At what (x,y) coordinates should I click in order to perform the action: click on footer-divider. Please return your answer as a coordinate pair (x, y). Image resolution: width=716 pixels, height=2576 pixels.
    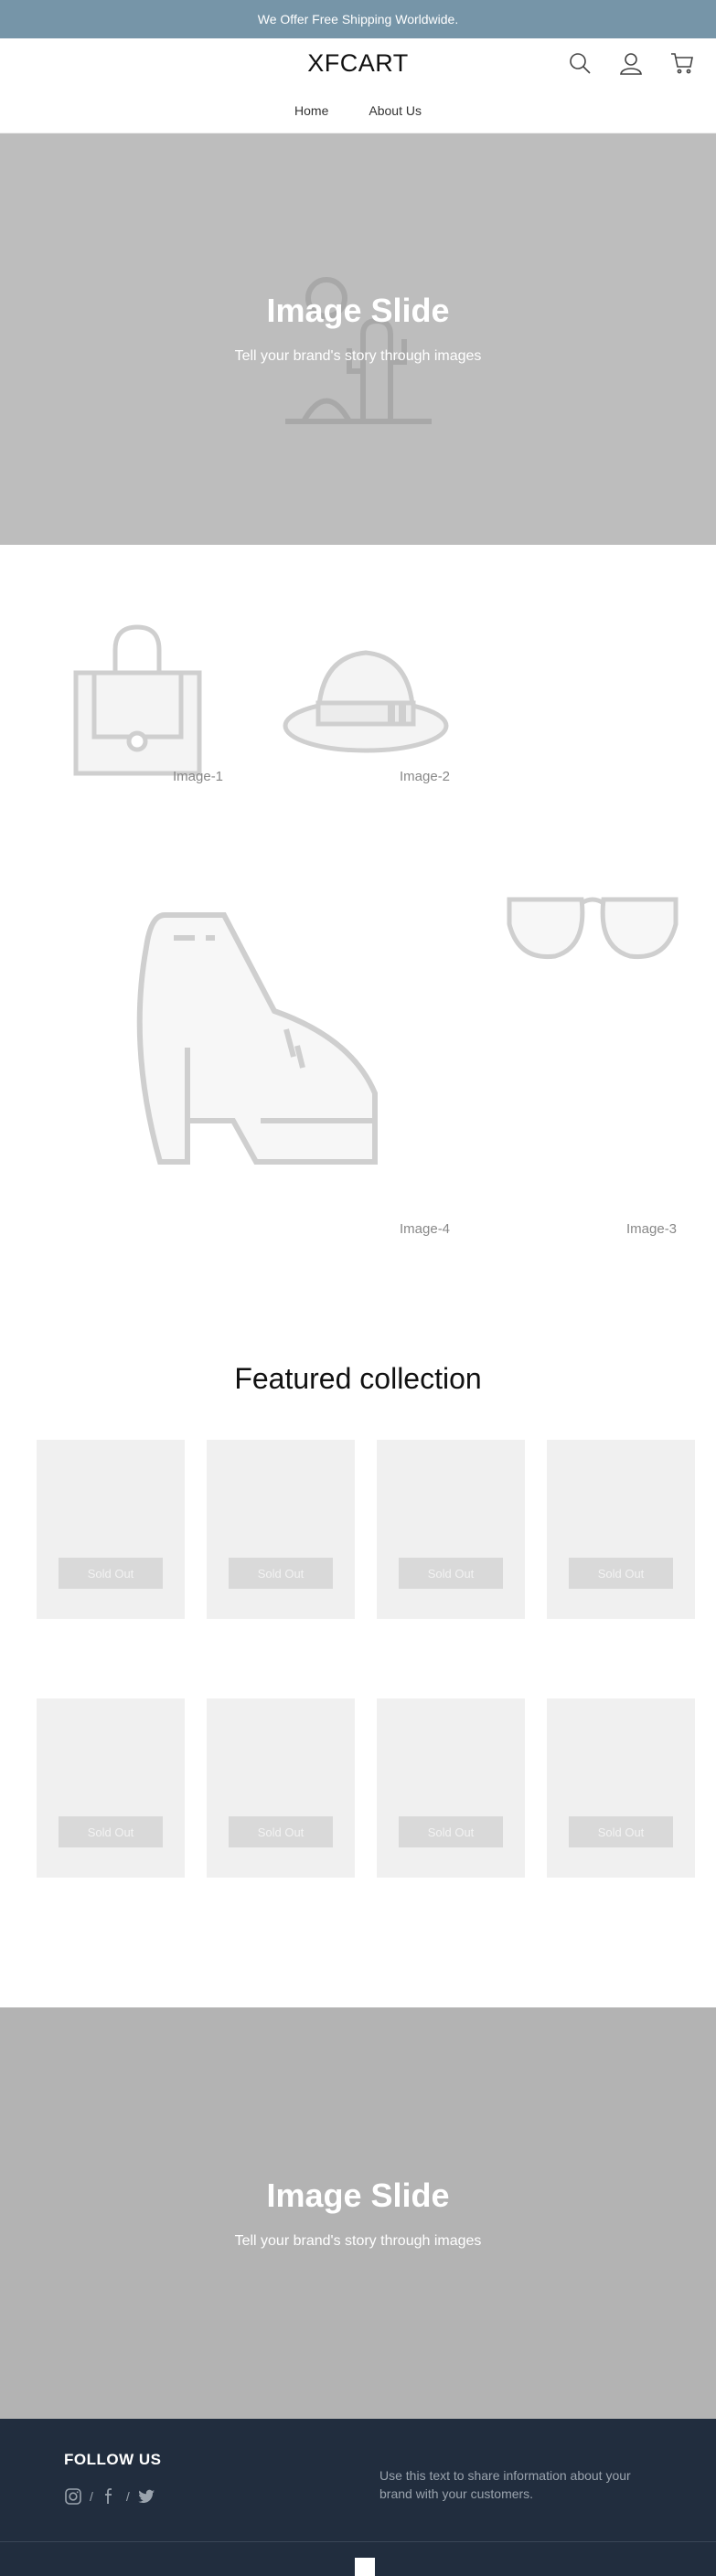
    Looking at the image, I should click on (358, 2542).